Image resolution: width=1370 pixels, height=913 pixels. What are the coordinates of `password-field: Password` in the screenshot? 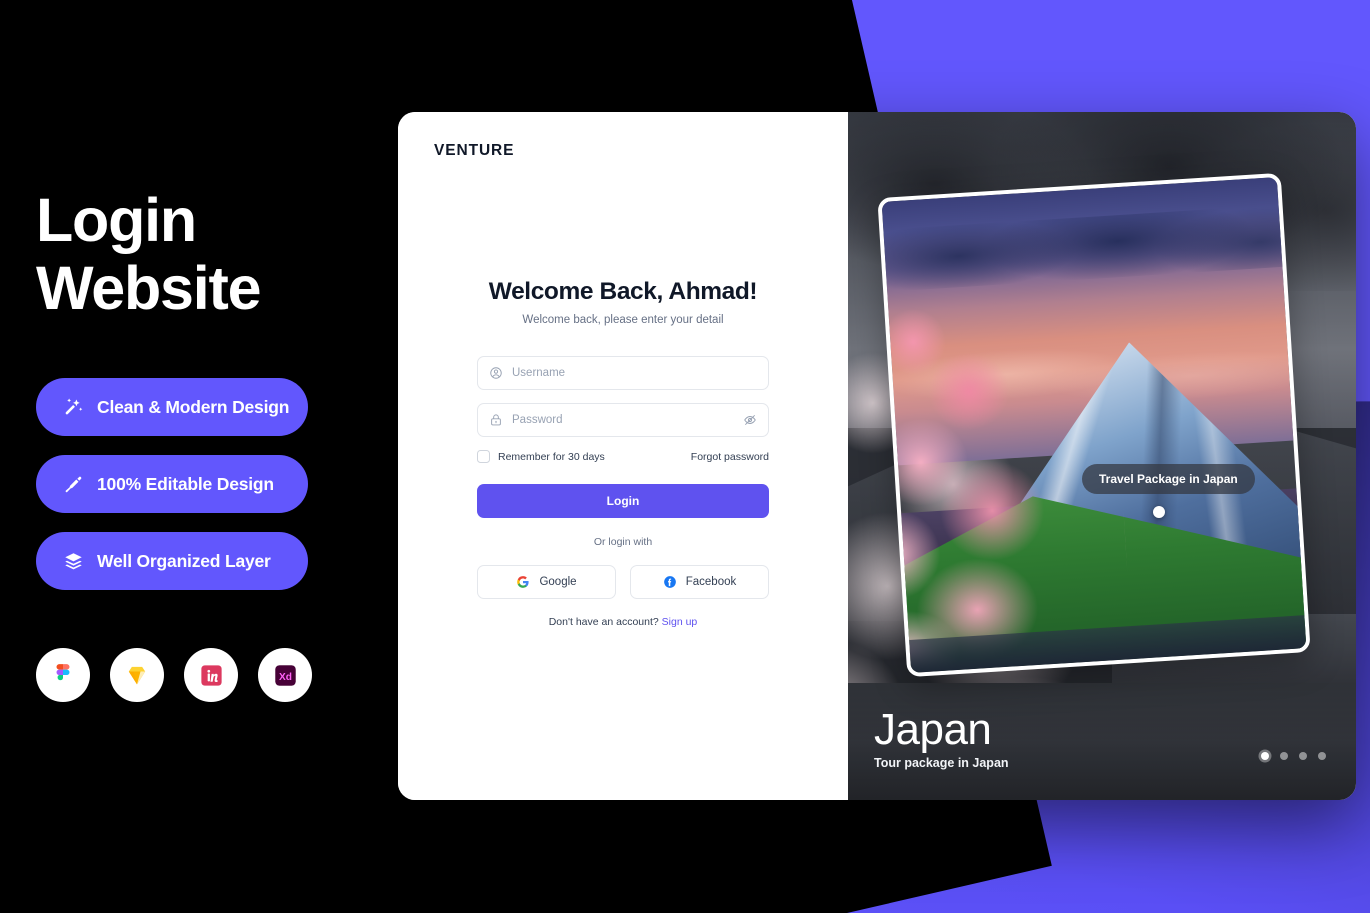 It's located at (623, 420).